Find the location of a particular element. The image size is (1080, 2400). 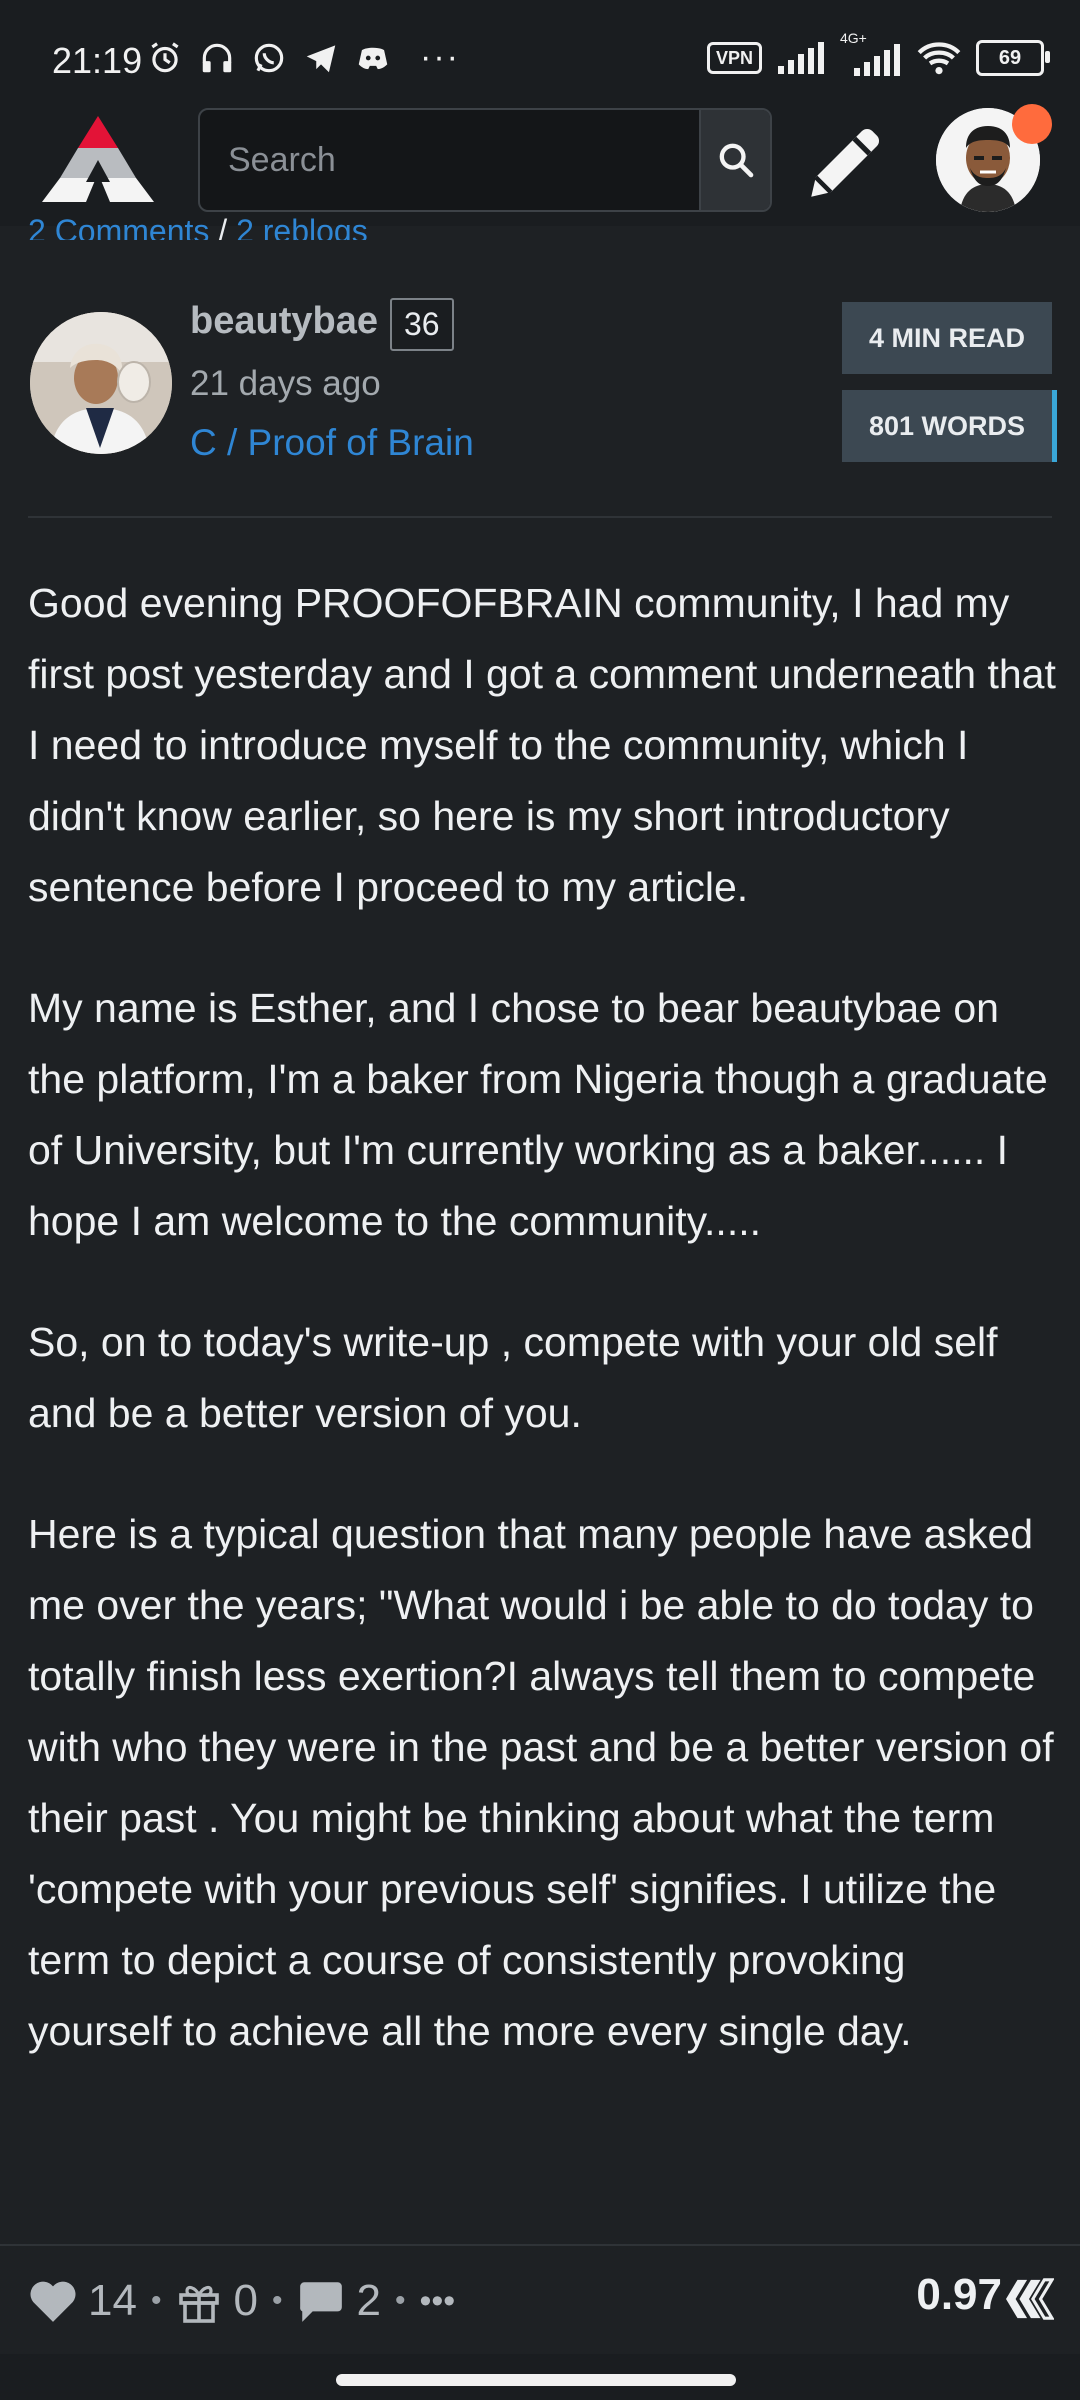

home-gesture-handle is located at coordinates (536, 2380).